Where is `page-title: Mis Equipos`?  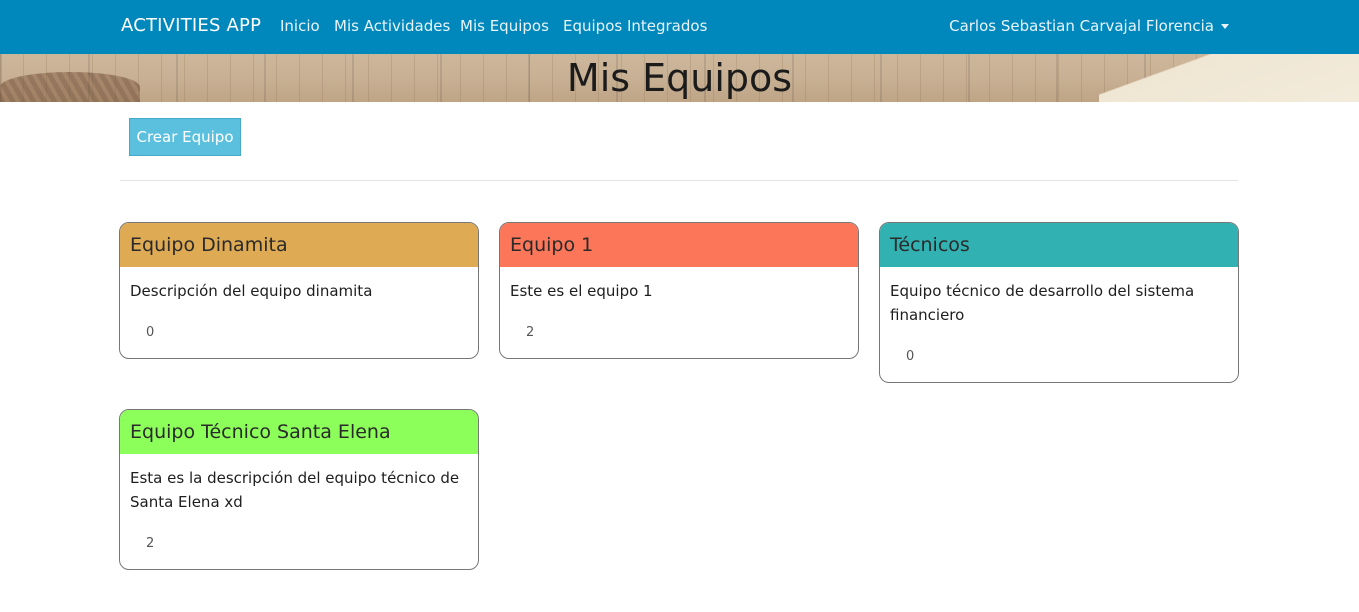
page-title: Mis Equipos is located at coordinates (679, 78).